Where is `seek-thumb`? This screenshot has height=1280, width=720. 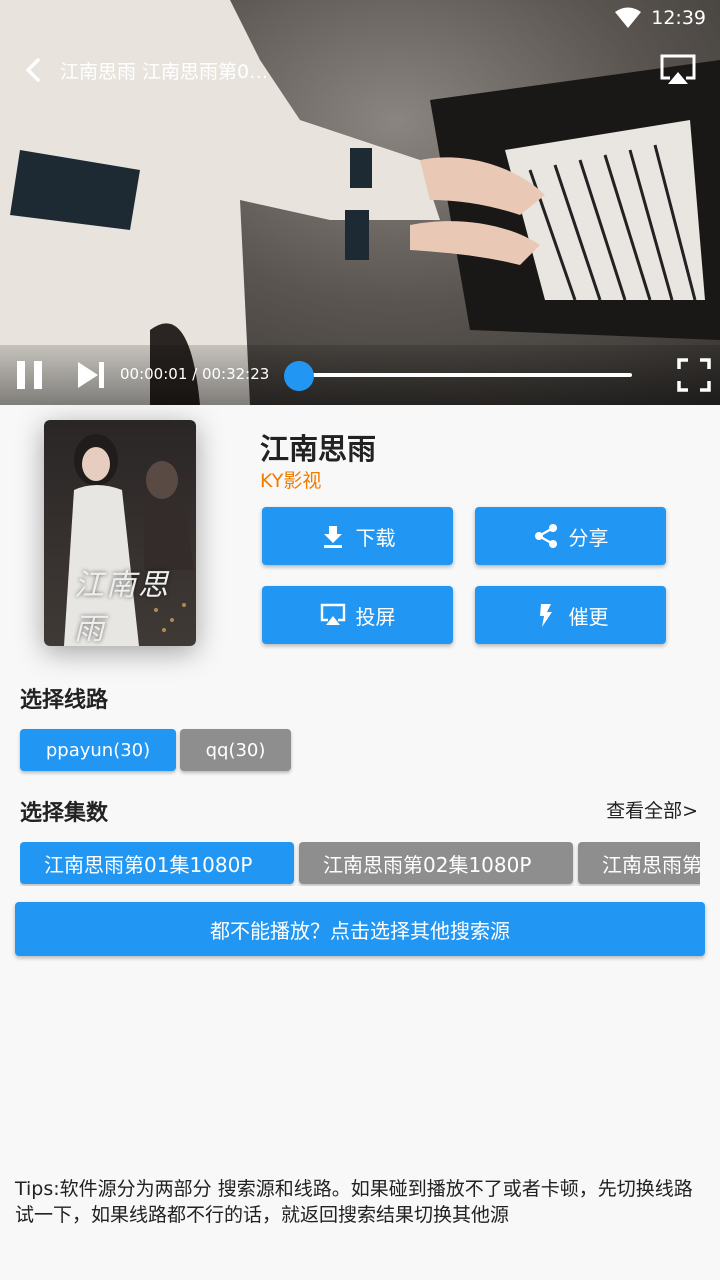 seek-thumb is located at coordinates (299, 376).